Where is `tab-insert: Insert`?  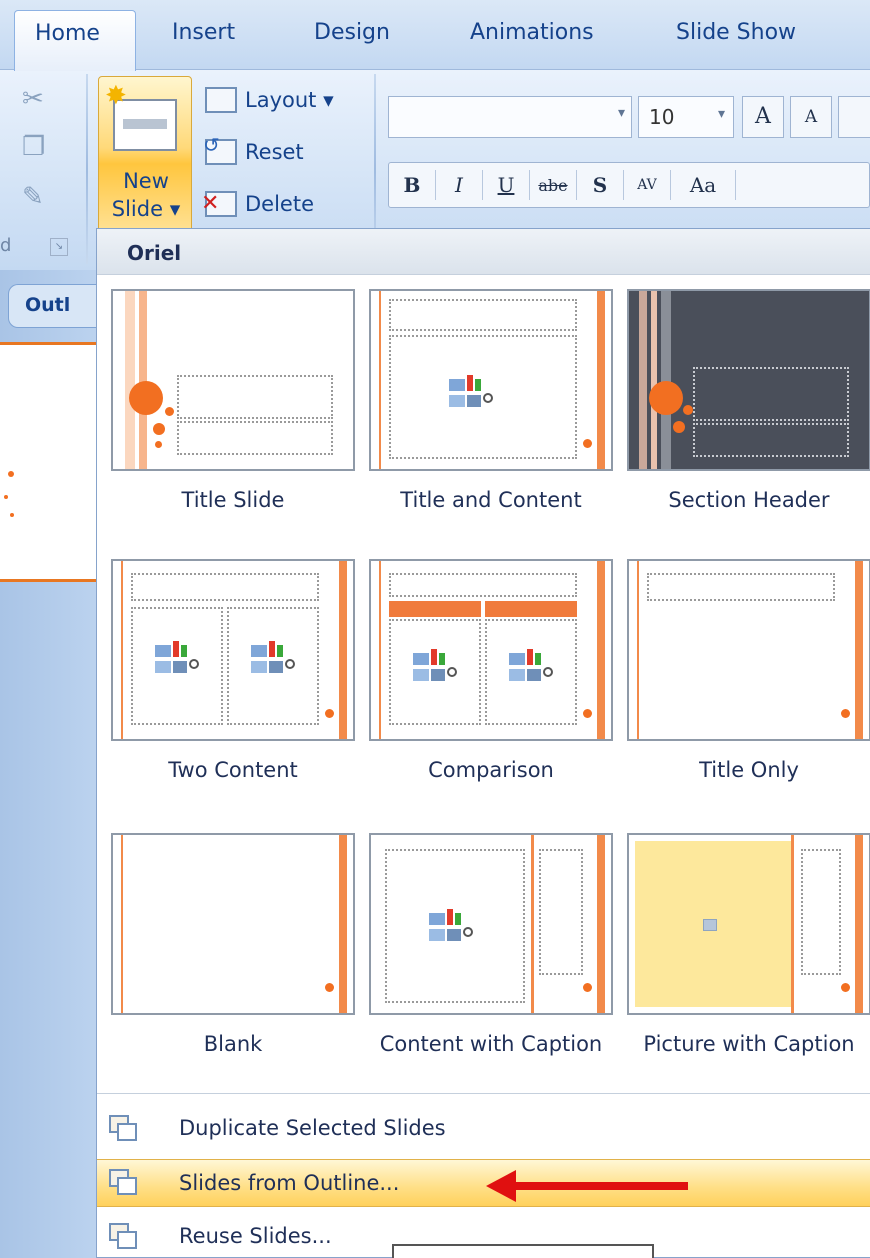 tab-insert: Insert is located at coordinates (203, 32).